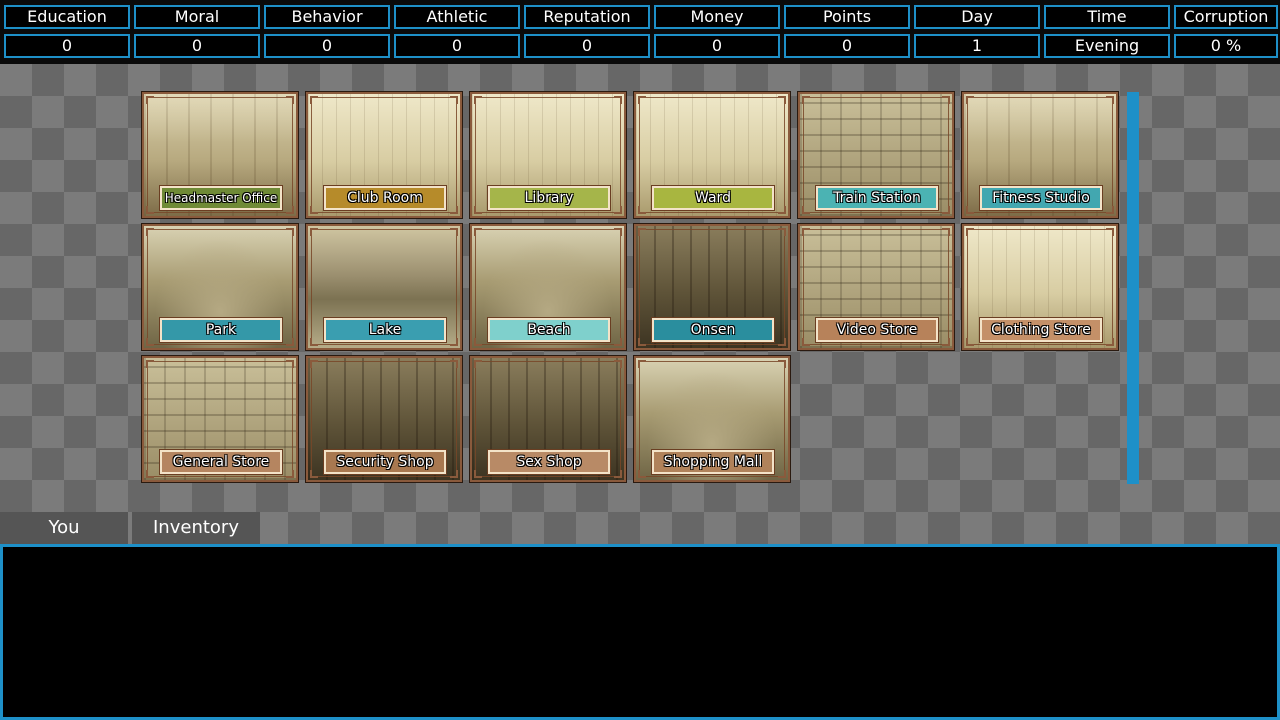 Image resolution: width=1280 pixels, height=720 pixels. Describe the element at coordinates (457, 17) in the screenshot. I see `stat-label: Athletic` at that location.